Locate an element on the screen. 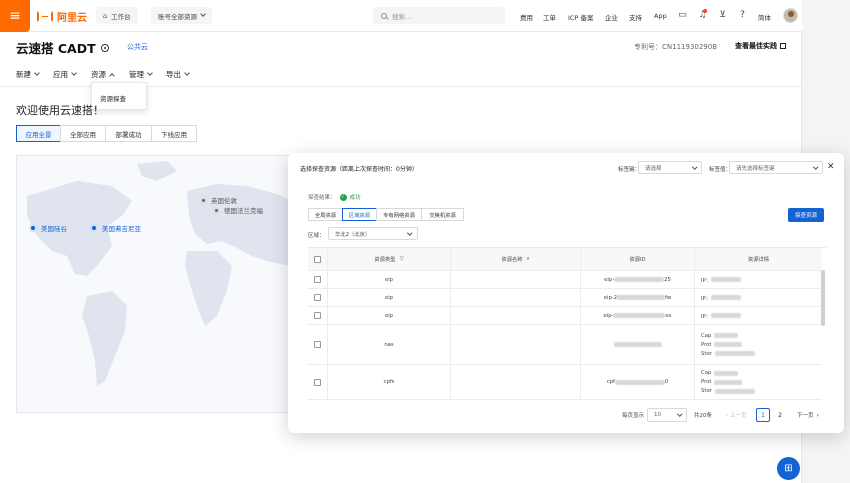 The image size is (850, 483). region-marker-virginia: 美国弗吉尼亚 is located at coordinates (115, 228).